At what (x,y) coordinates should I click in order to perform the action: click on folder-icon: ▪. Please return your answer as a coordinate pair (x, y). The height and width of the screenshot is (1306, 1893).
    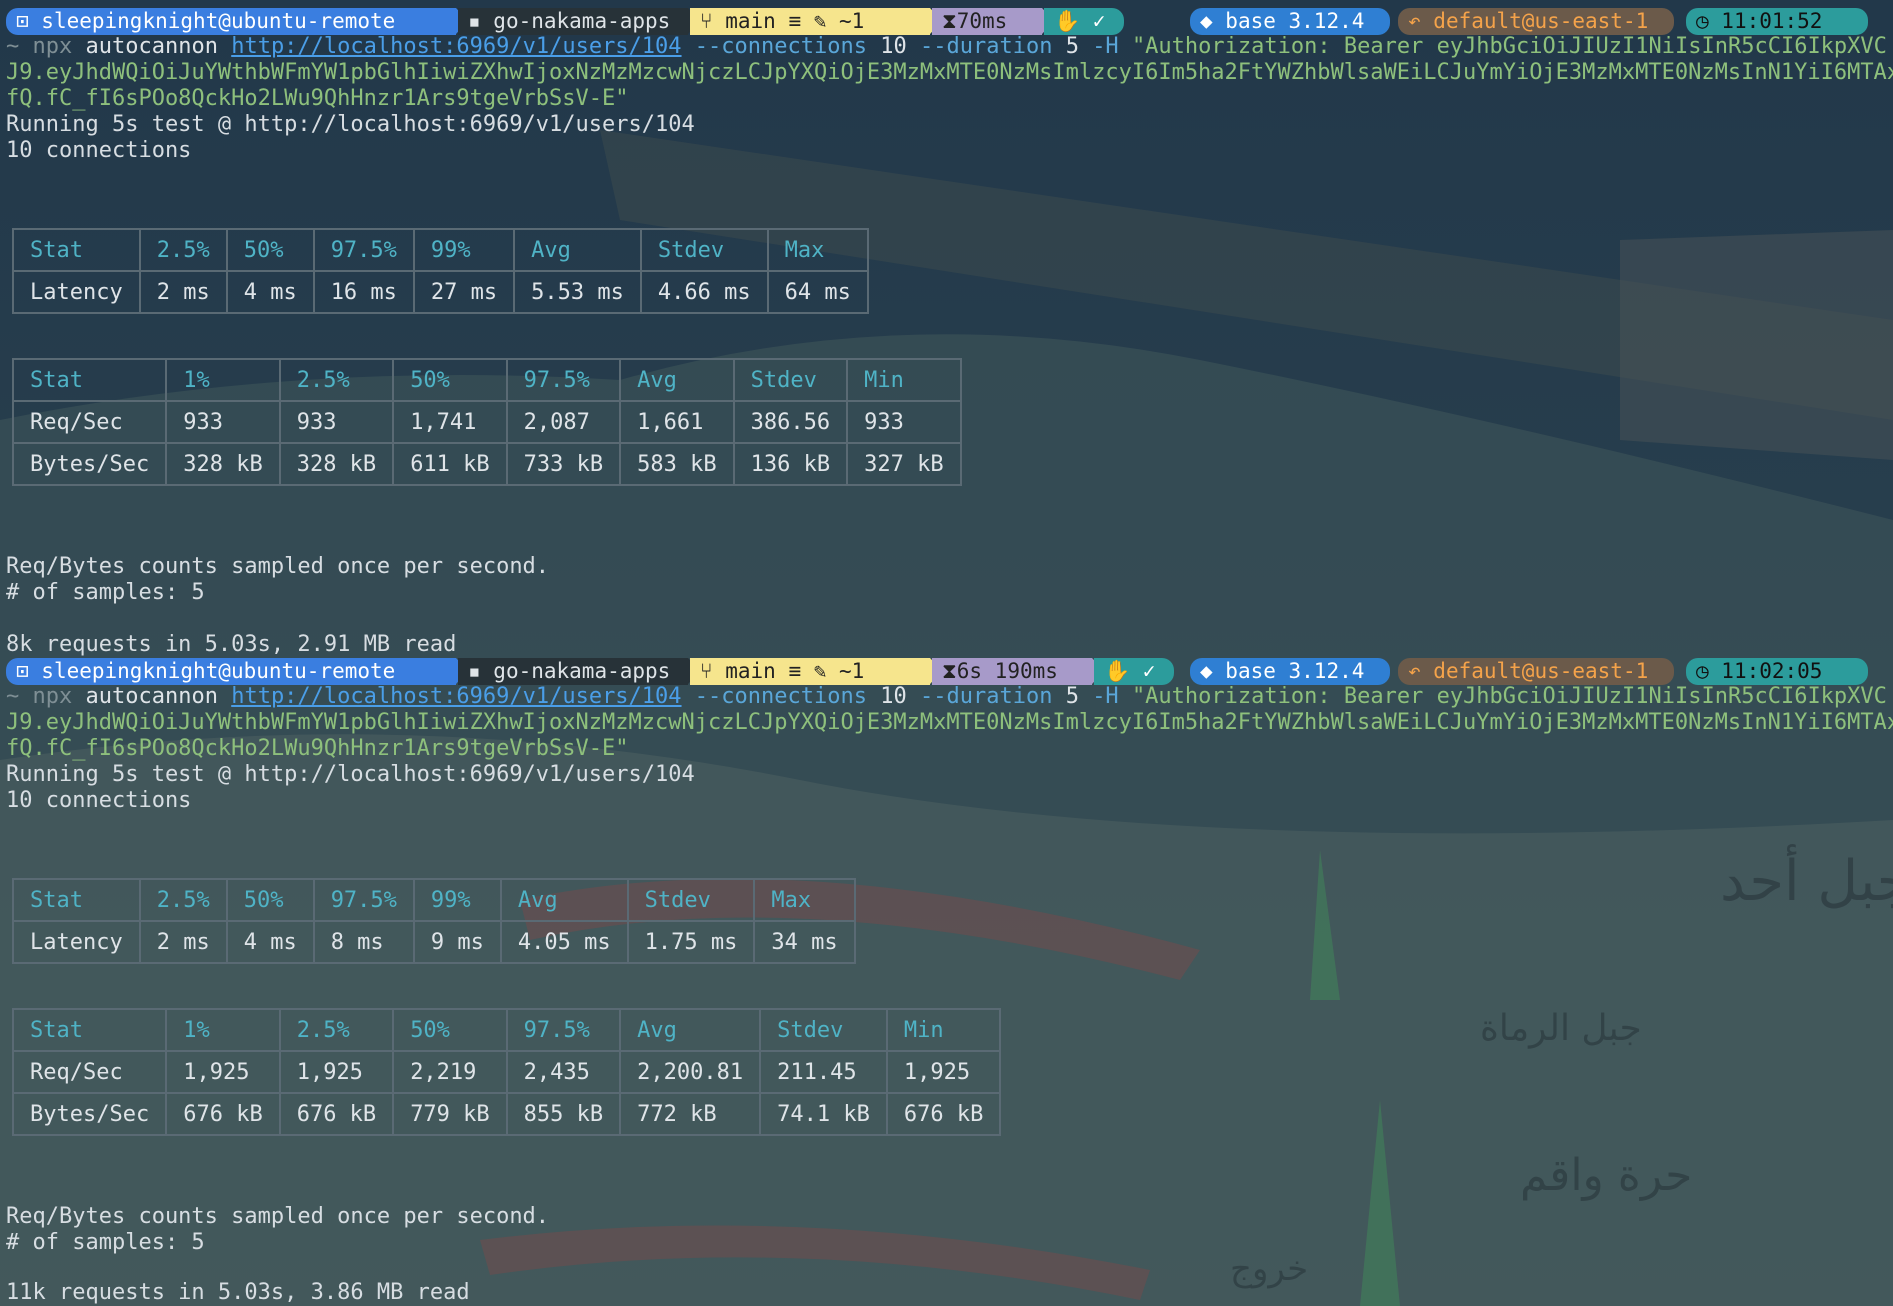
    Looking at the image, I should click on (481, 21).